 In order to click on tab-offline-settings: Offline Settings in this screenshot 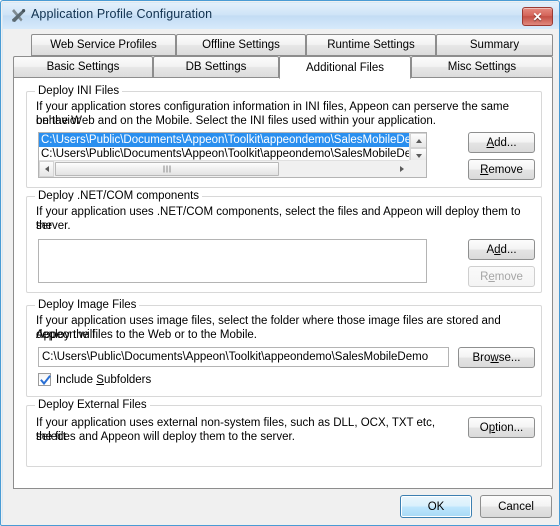, I will do `click(241, 45)`.